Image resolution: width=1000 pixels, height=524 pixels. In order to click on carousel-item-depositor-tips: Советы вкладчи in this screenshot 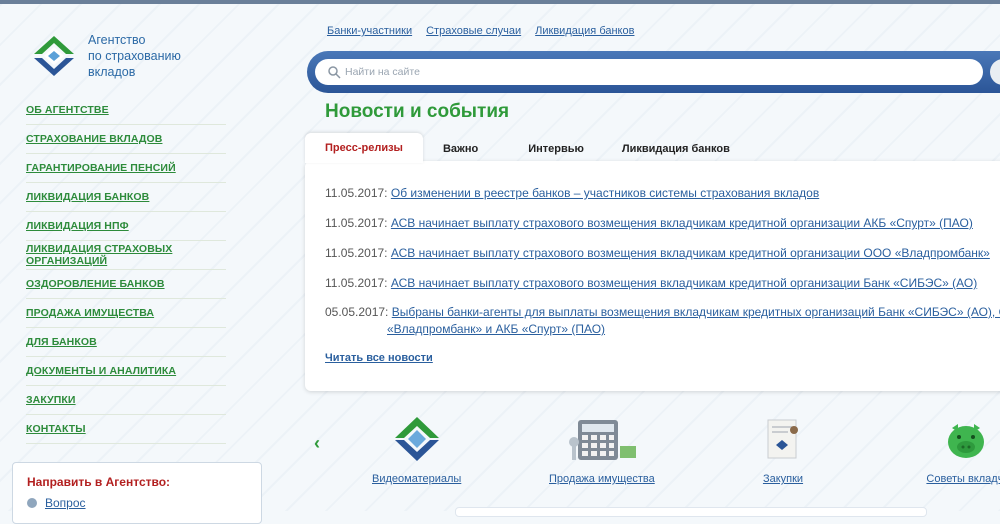, I will do `click(959, 450)`.